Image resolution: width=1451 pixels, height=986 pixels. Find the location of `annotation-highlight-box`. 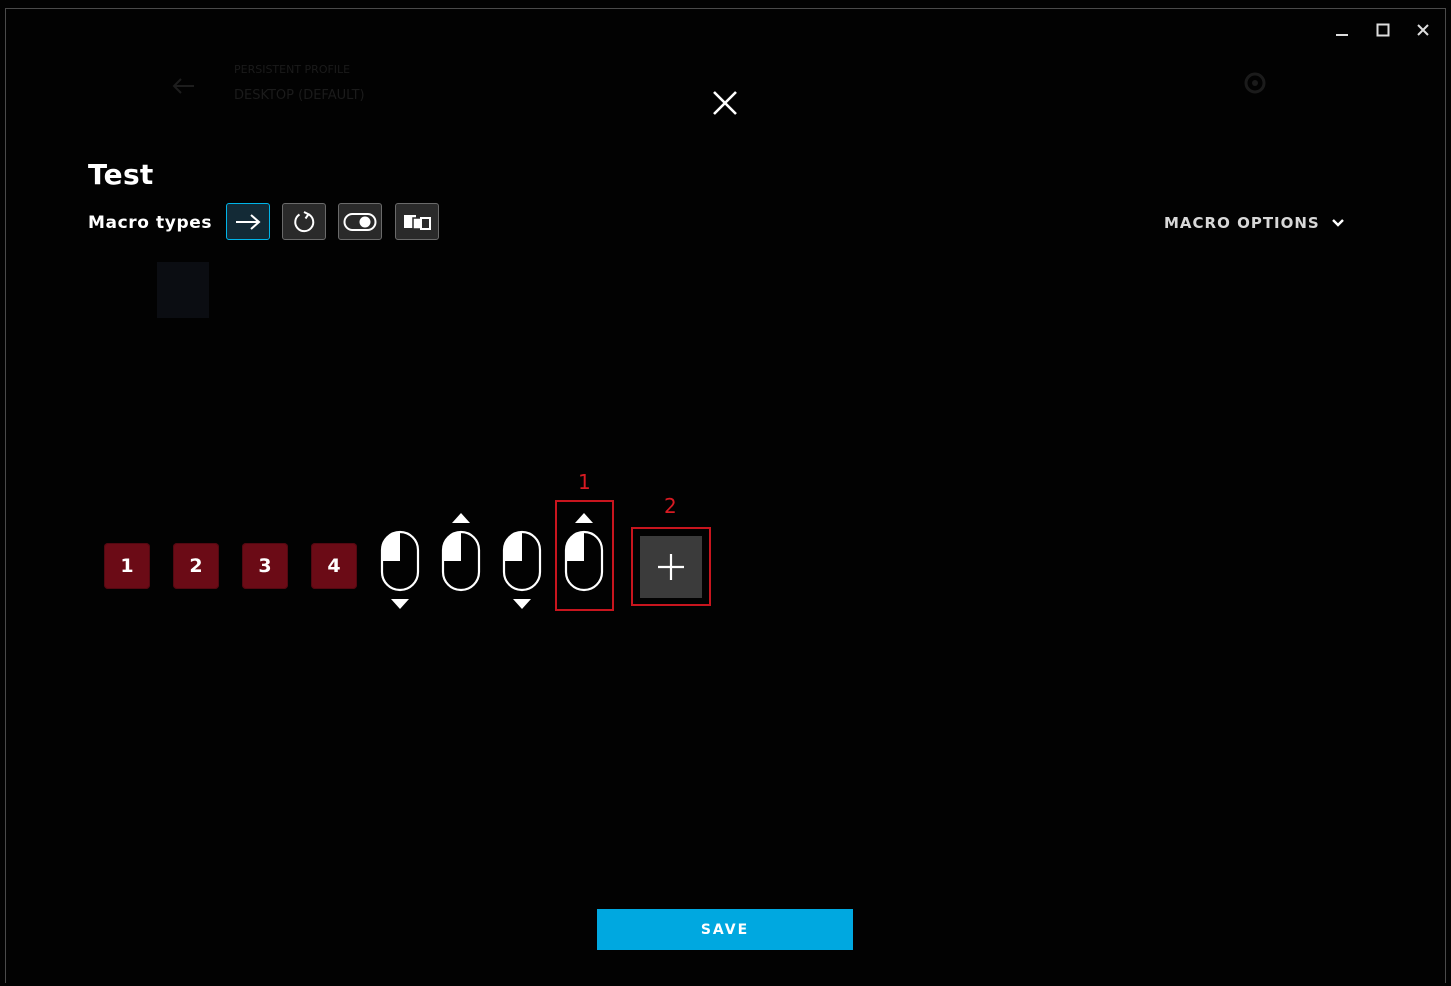

annotation-highlight-box is located at coordinates (584, 555).